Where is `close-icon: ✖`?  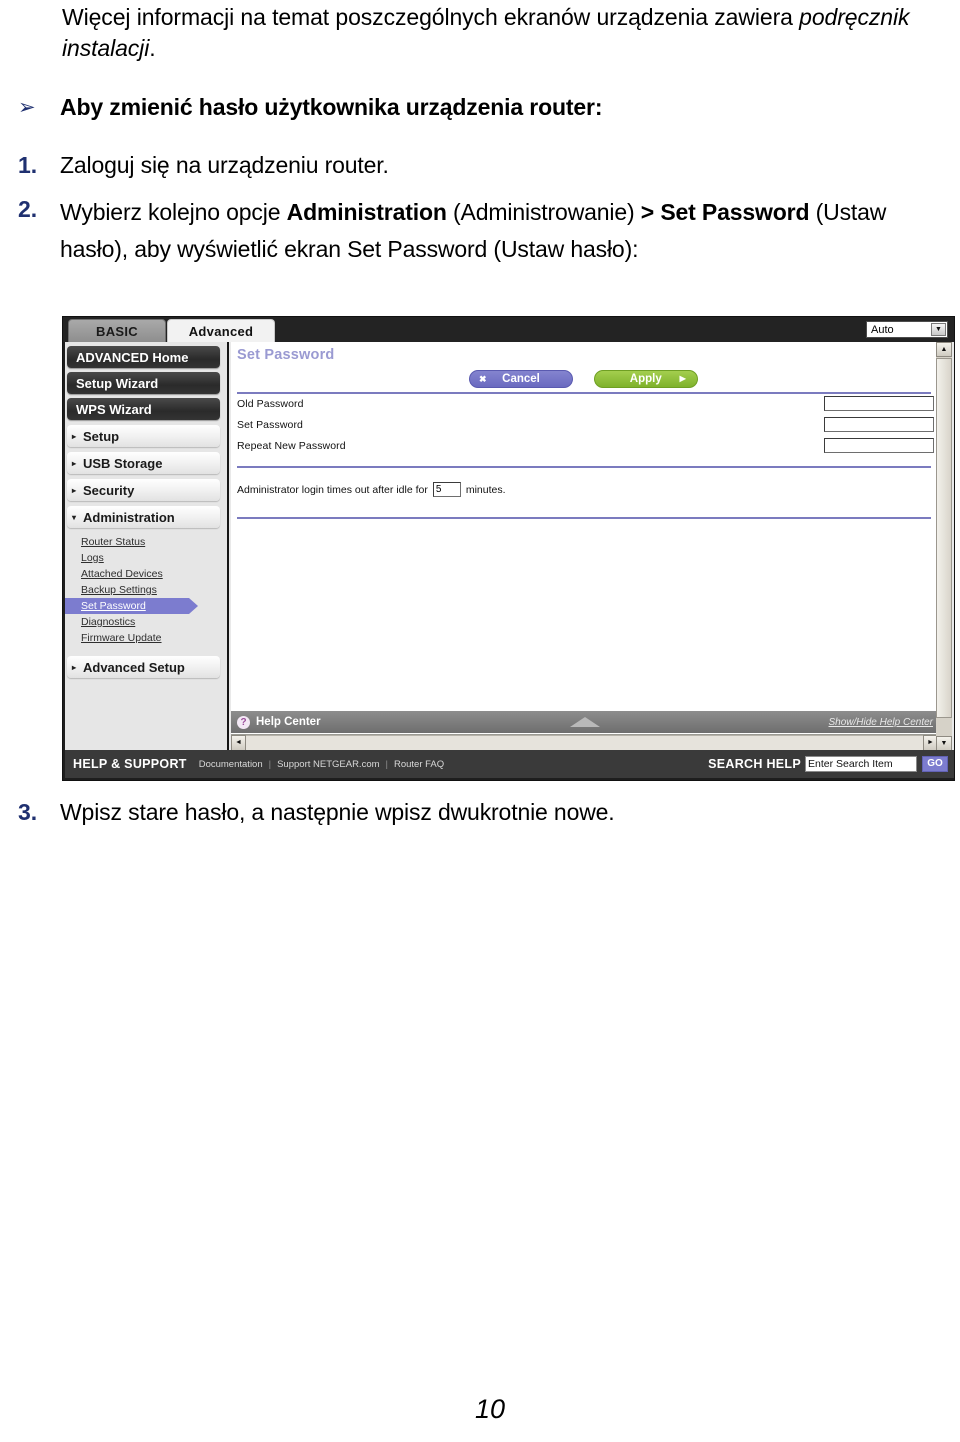
close-icon: ✖ is located at coordinates (483, 379).